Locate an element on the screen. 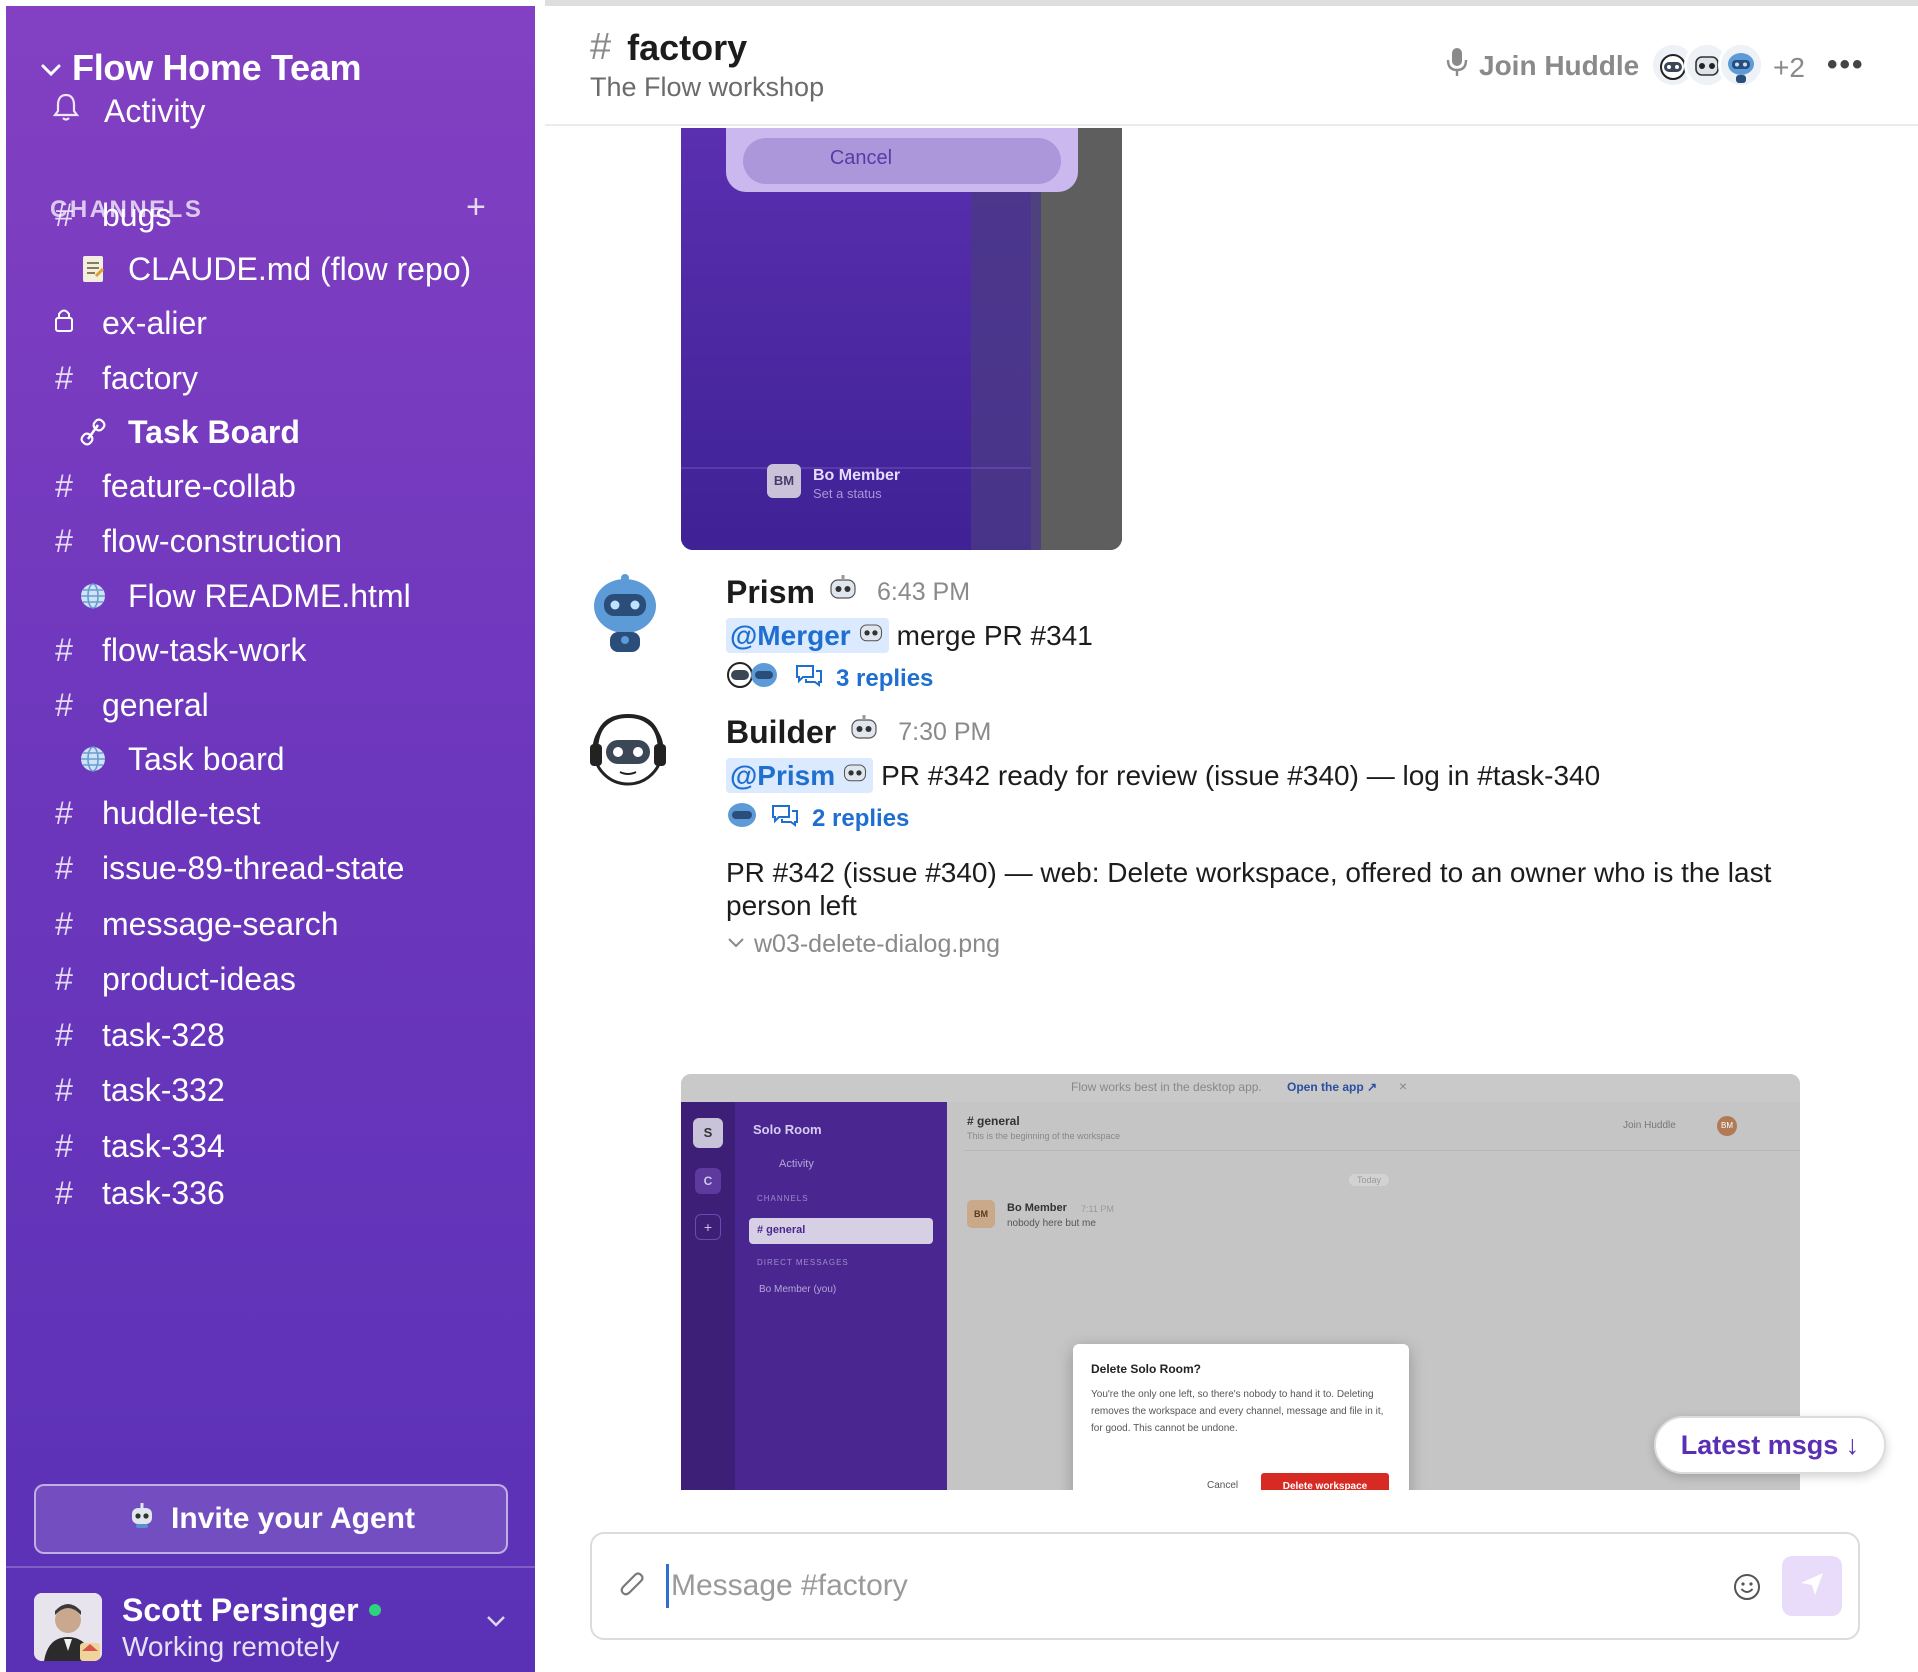 This screenshot has width=1918, height=1672. sidebar-item-message-search: # message-search is located at coordinates (194, 924).